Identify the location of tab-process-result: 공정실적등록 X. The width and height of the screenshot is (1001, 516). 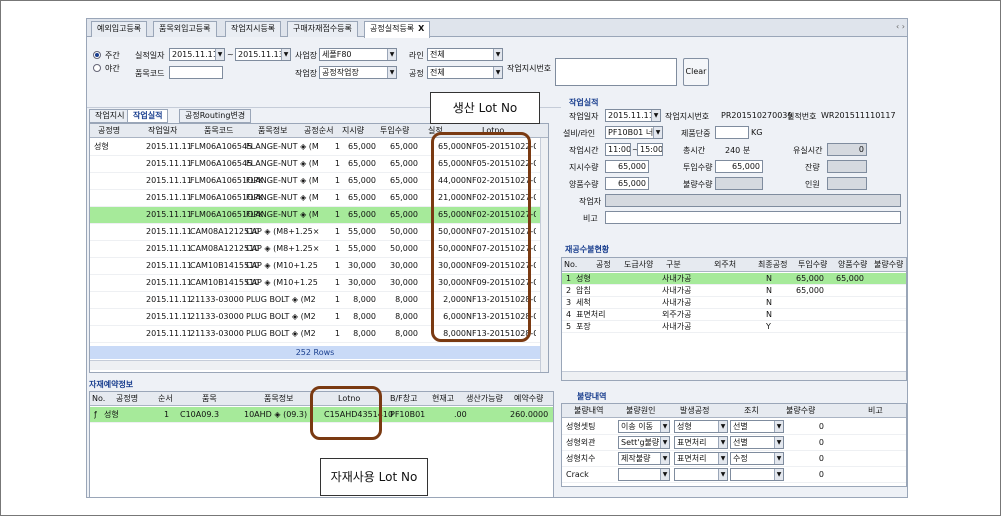
(397, 29).